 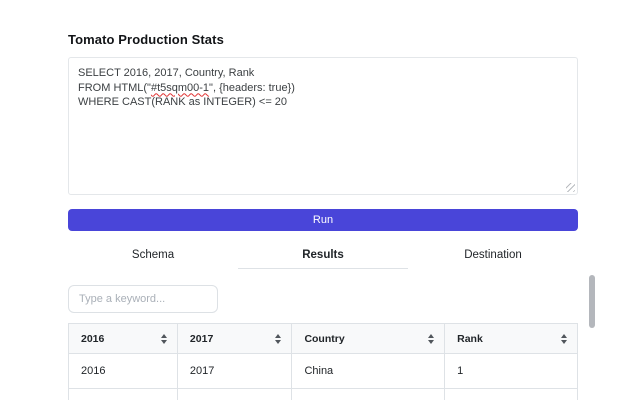 I want to click on cell-rank: 1, so click(x=511, y=371).